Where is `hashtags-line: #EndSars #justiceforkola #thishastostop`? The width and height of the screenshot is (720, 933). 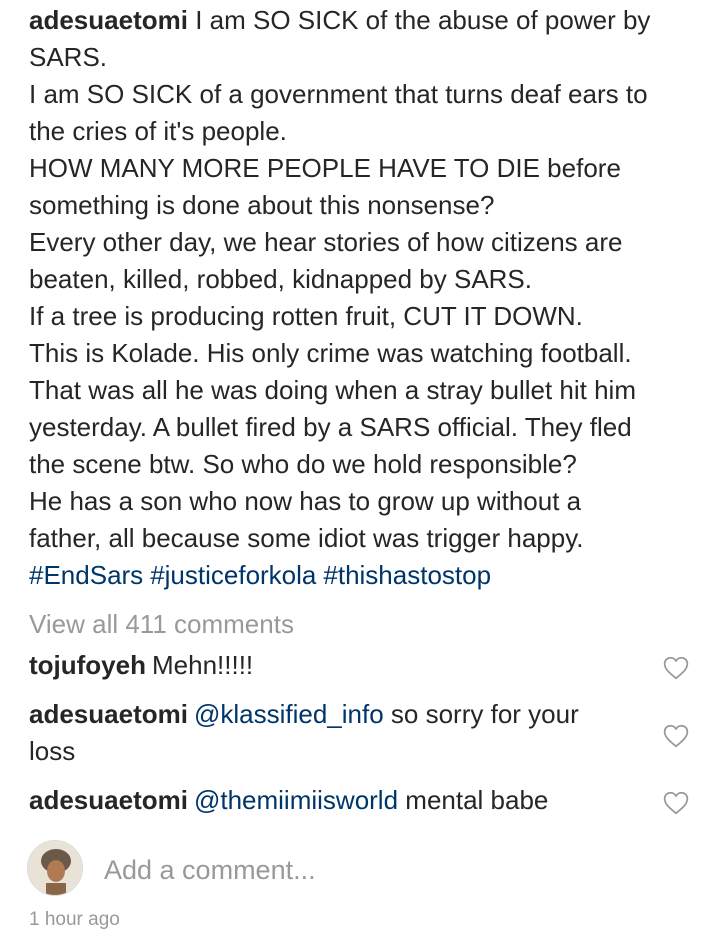 hashtags-line: #EndSars #justiceforkola #thishastostop is located at coordinates (369, 575).